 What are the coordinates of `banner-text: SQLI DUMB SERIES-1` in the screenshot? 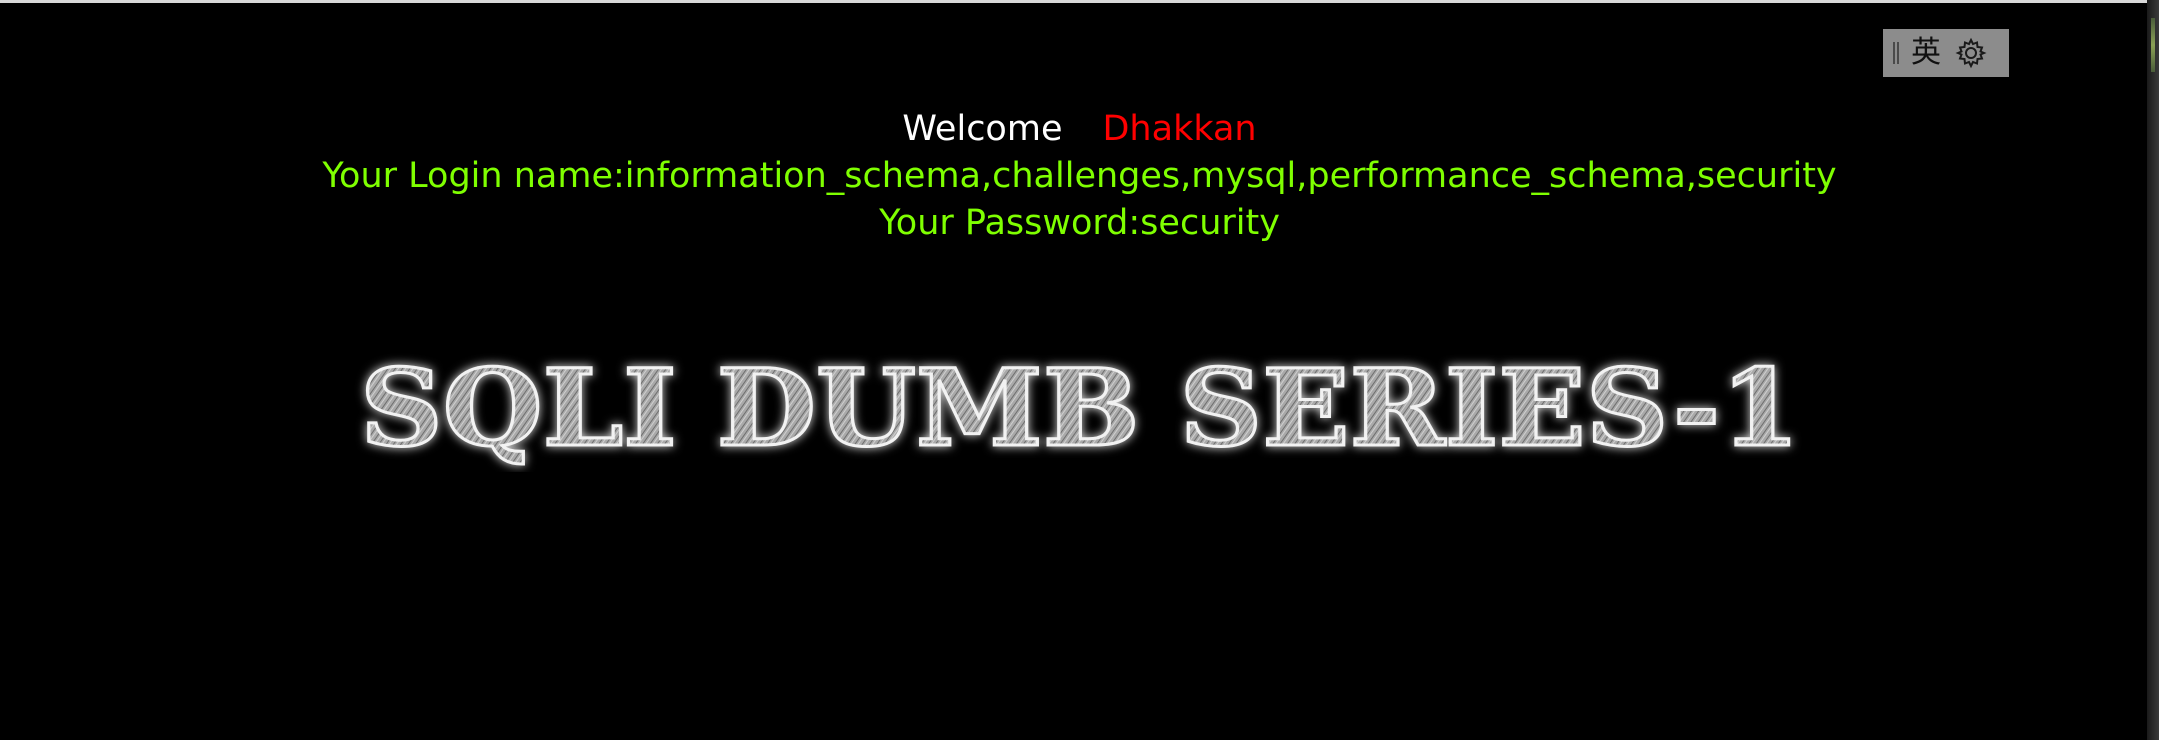 It's located at (1080, 407).